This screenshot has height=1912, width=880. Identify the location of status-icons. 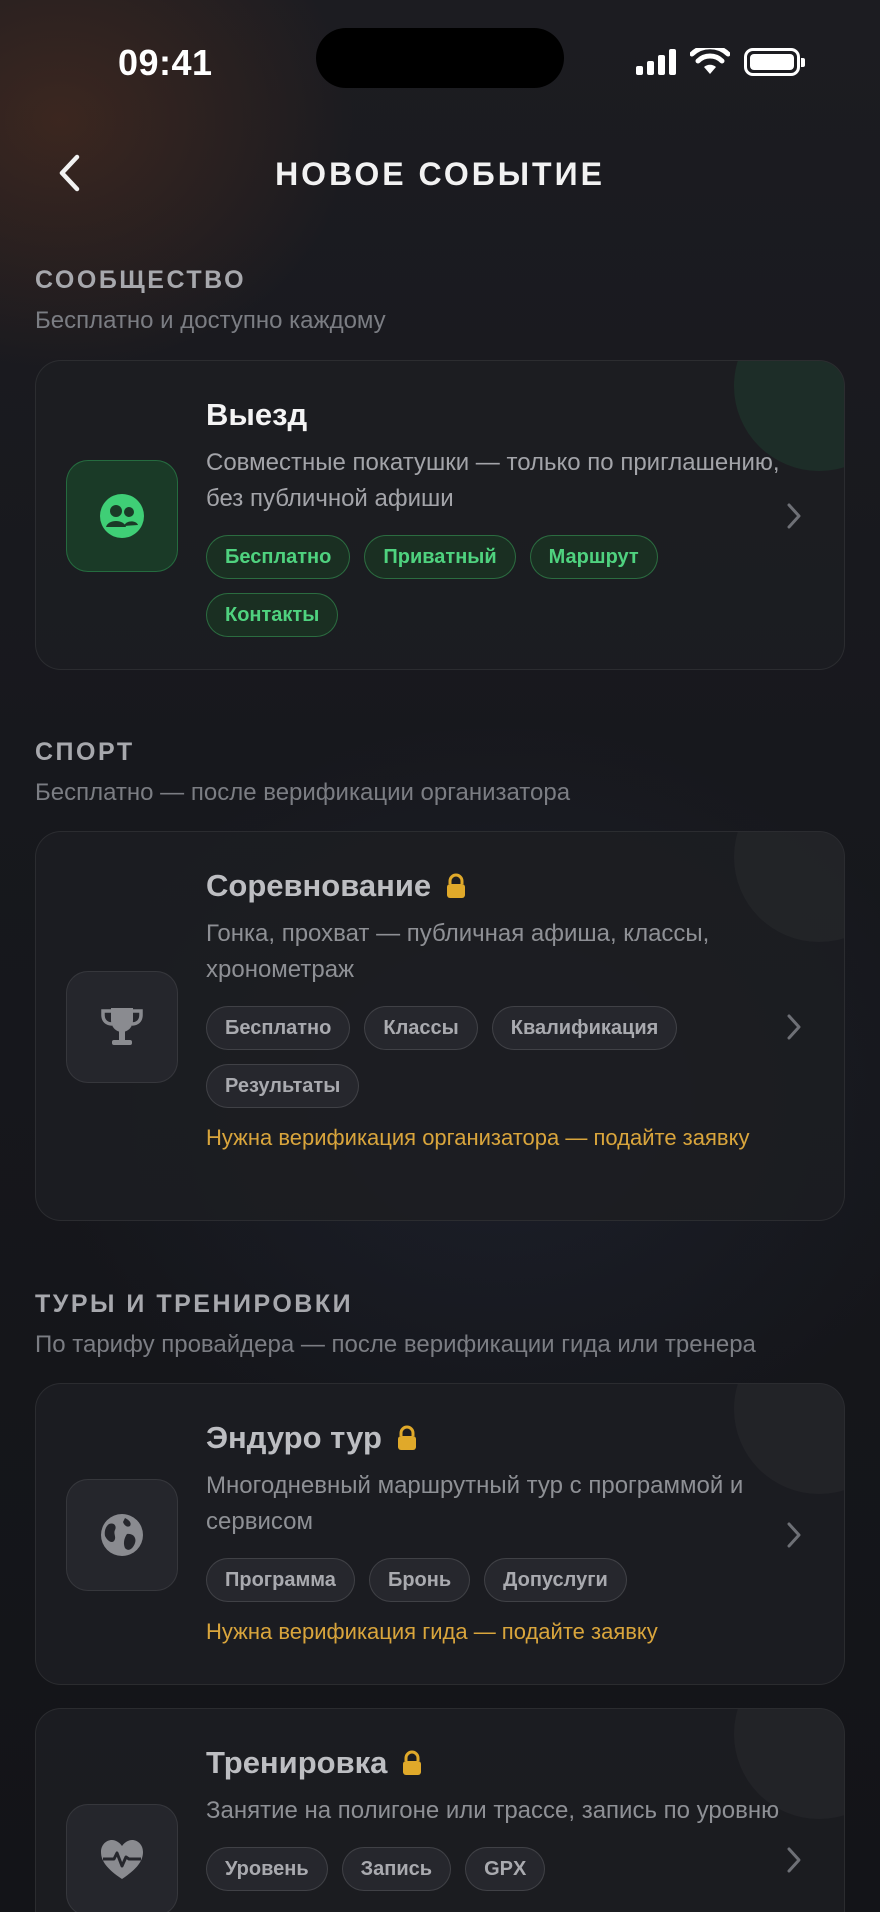
(720, 62).